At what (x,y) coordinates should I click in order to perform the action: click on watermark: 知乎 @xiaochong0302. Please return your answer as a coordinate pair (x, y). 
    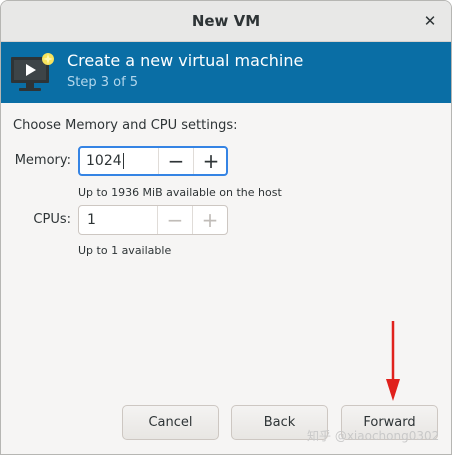
    Looking at the image, I should click on (373, 436).